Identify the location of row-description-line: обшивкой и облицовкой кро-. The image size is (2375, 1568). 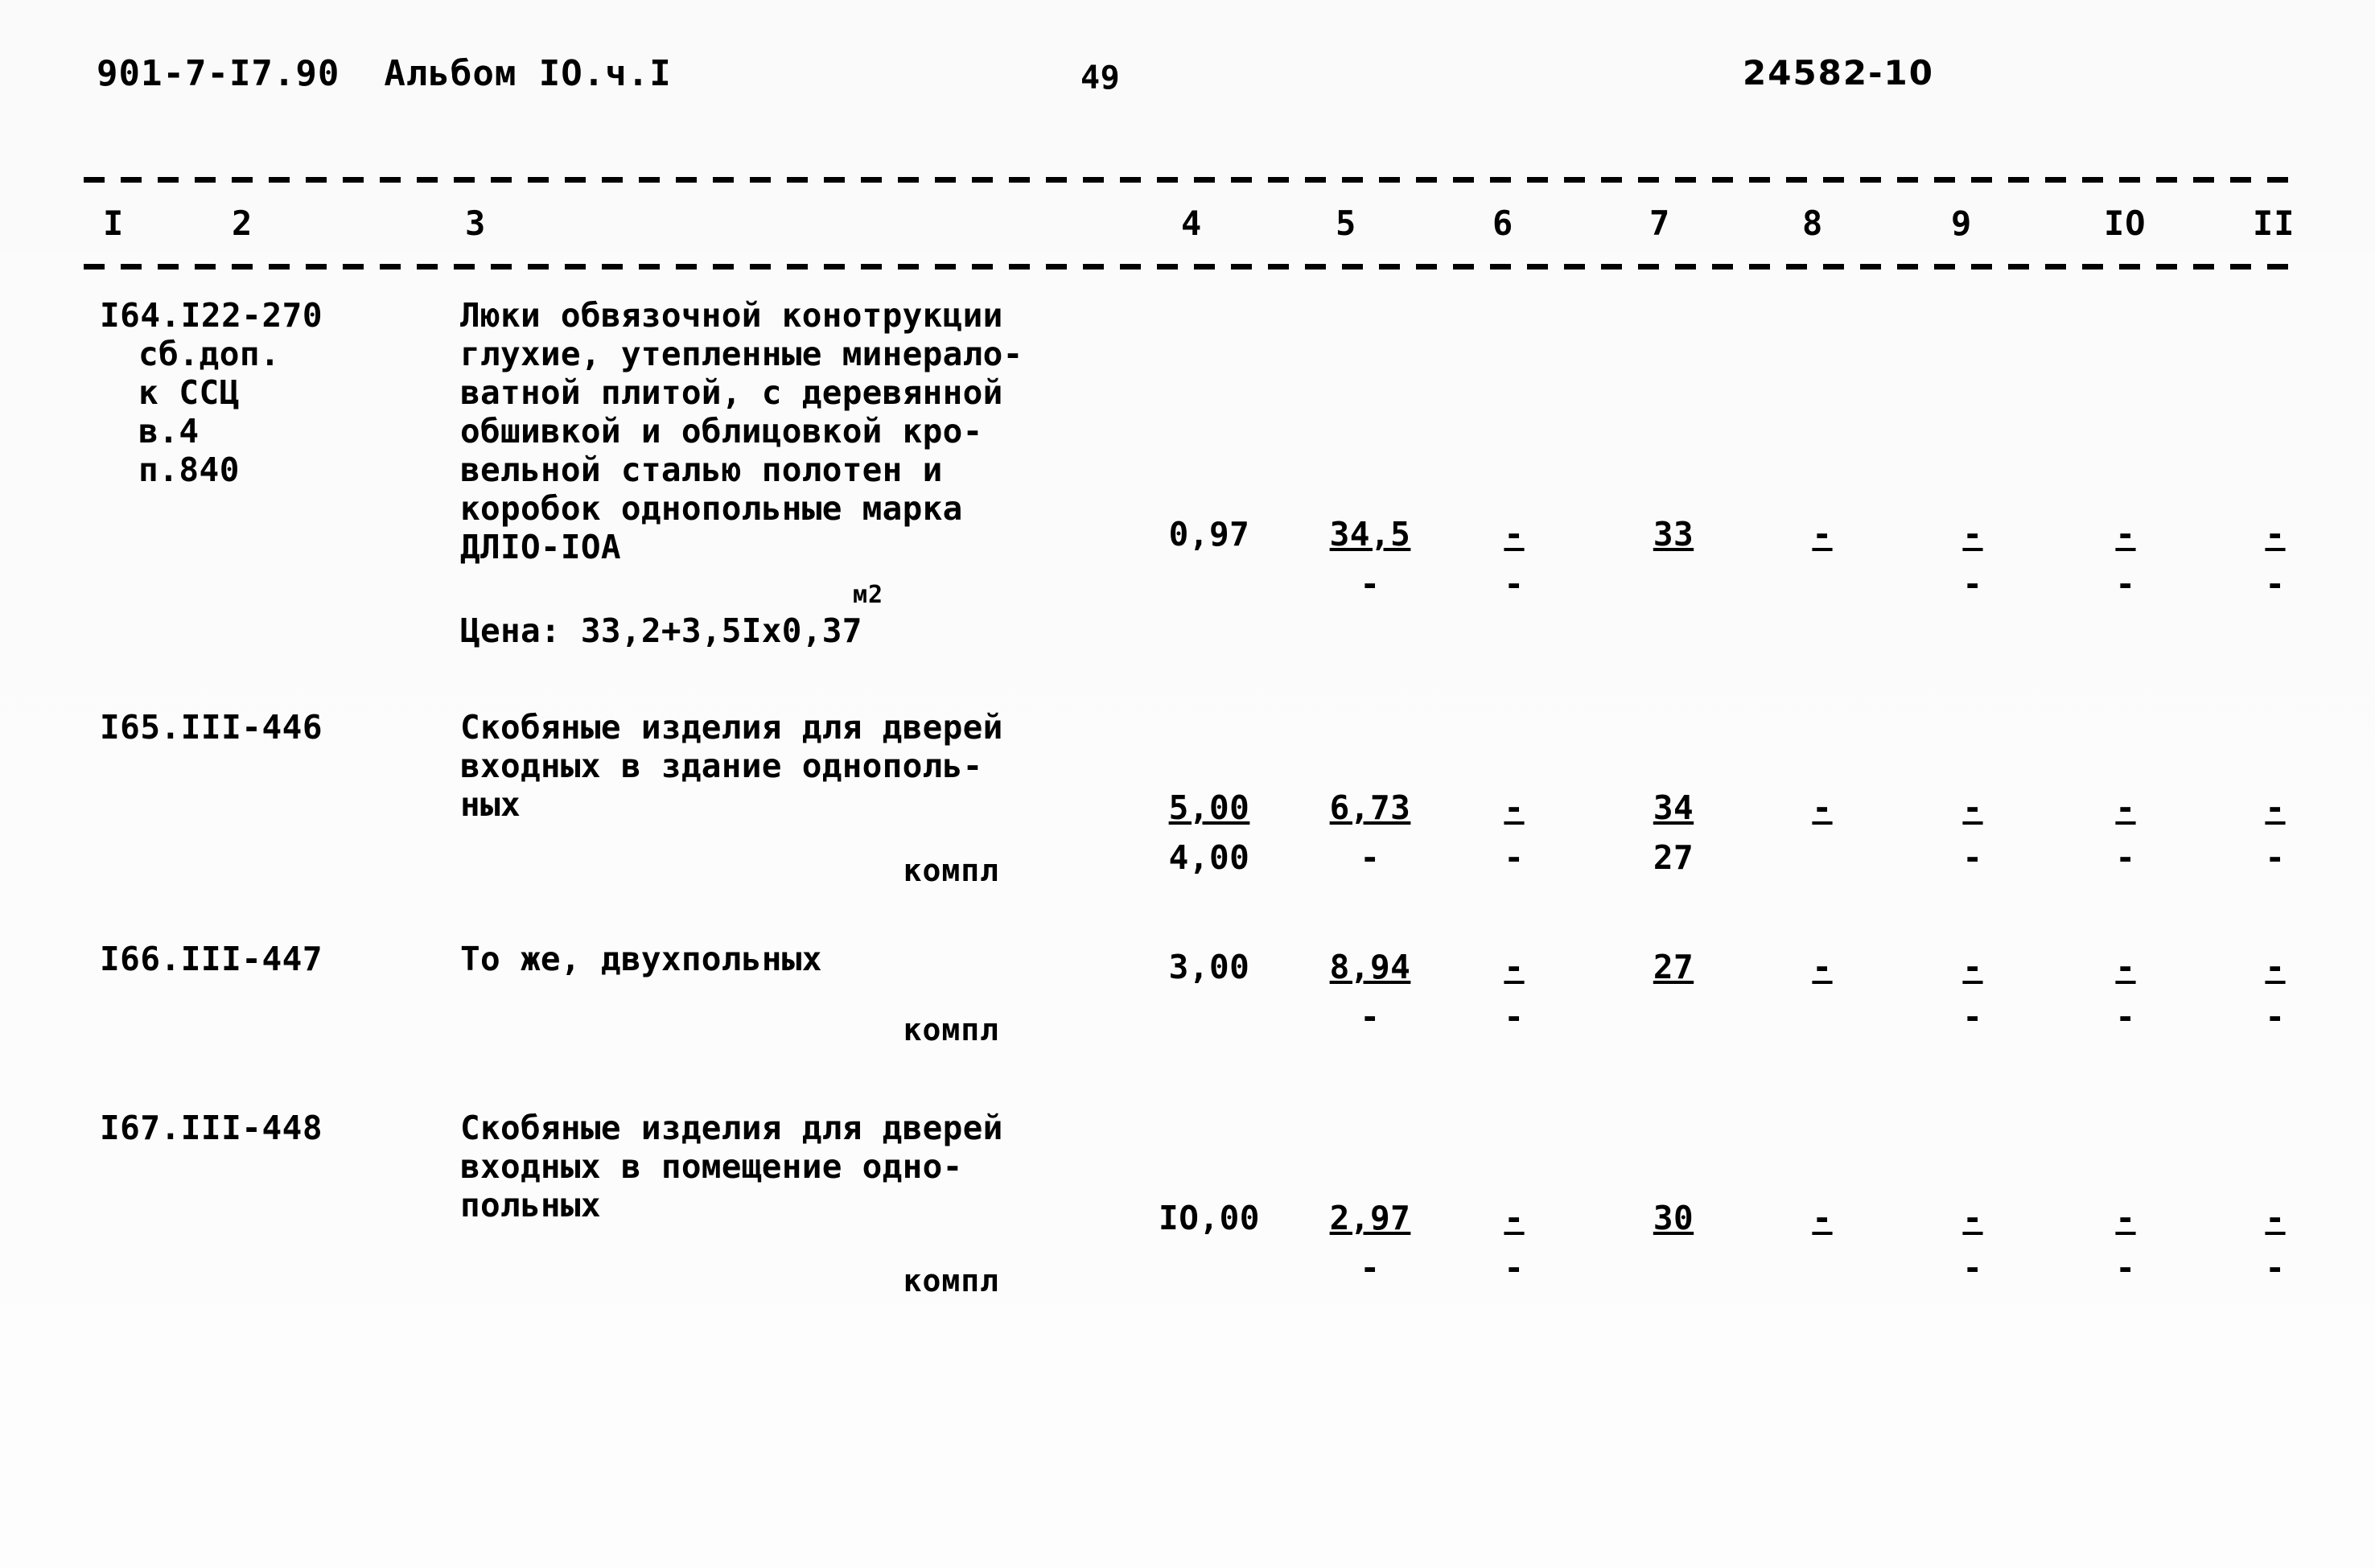
(721, 431).